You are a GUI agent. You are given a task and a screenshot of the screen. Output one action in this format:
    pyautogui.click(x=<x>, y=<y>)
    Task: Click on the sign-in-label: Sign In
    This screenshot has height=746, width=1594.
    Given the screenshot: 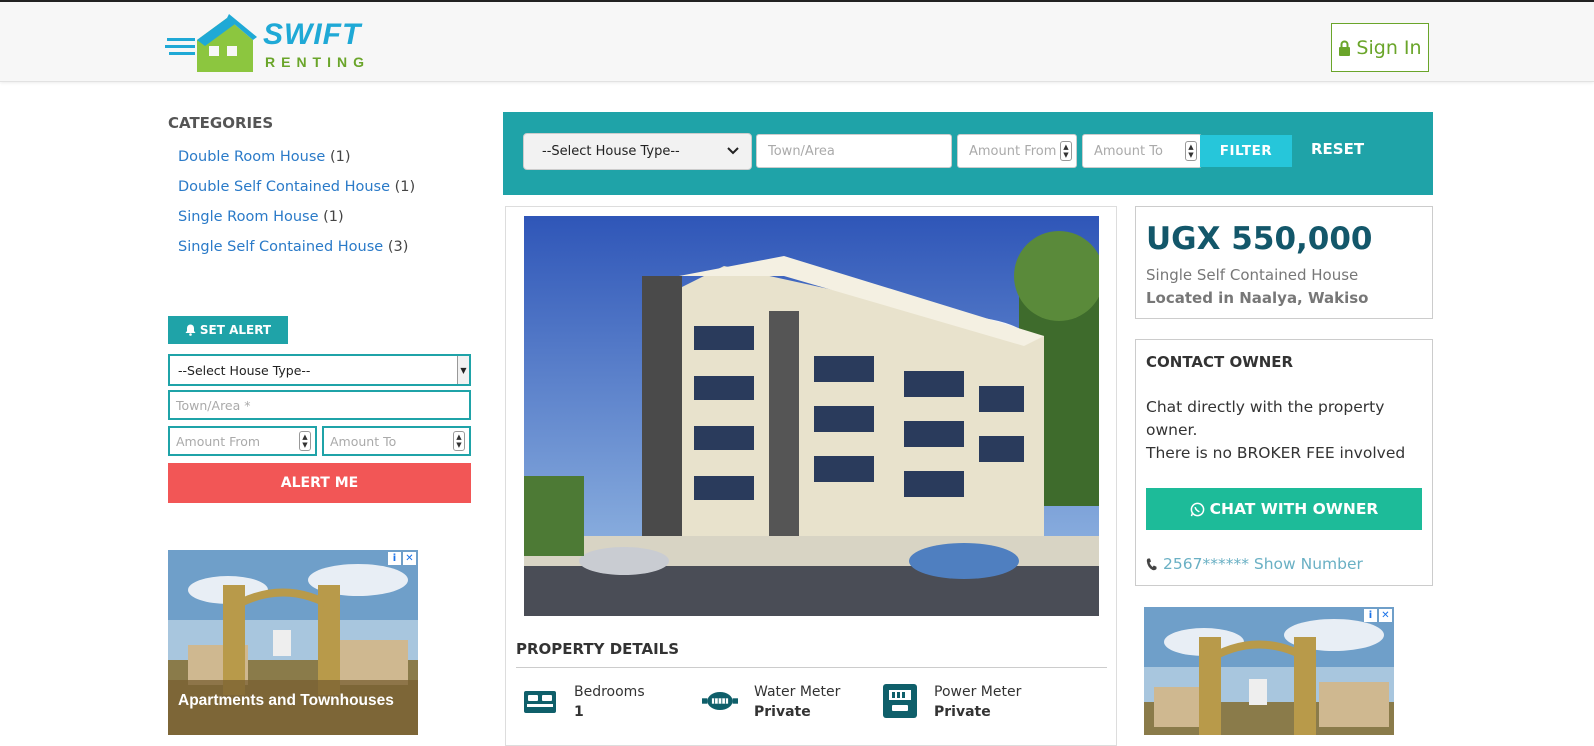 What is the action you would take?
    pyautogui.click(x=1389, y=47)
    